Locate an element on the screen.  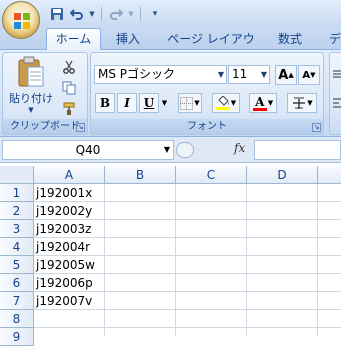
fill-color-button: ▼ is located at coordinates (226, 103).